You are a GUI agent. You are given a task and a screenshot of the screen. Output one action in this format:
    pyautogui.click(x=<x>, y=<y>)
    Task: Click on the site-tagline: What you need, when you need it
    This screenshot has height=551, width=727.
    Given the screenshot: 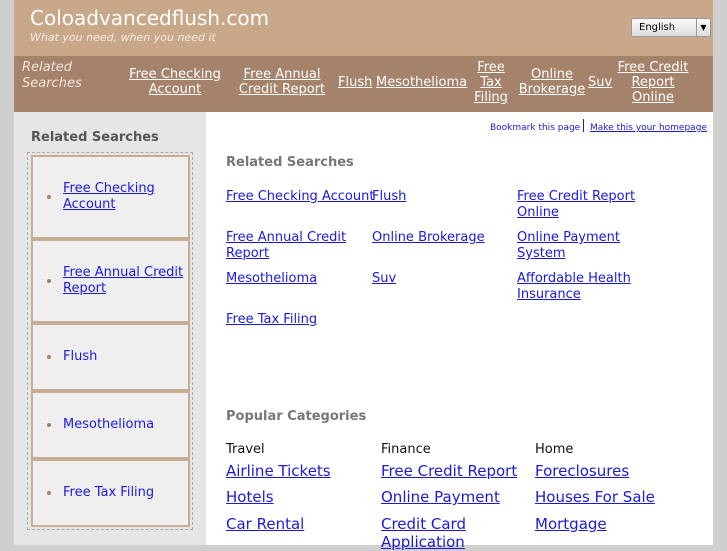 What is the action you would take?
    pyautogui.click(x=123, y=37)
    